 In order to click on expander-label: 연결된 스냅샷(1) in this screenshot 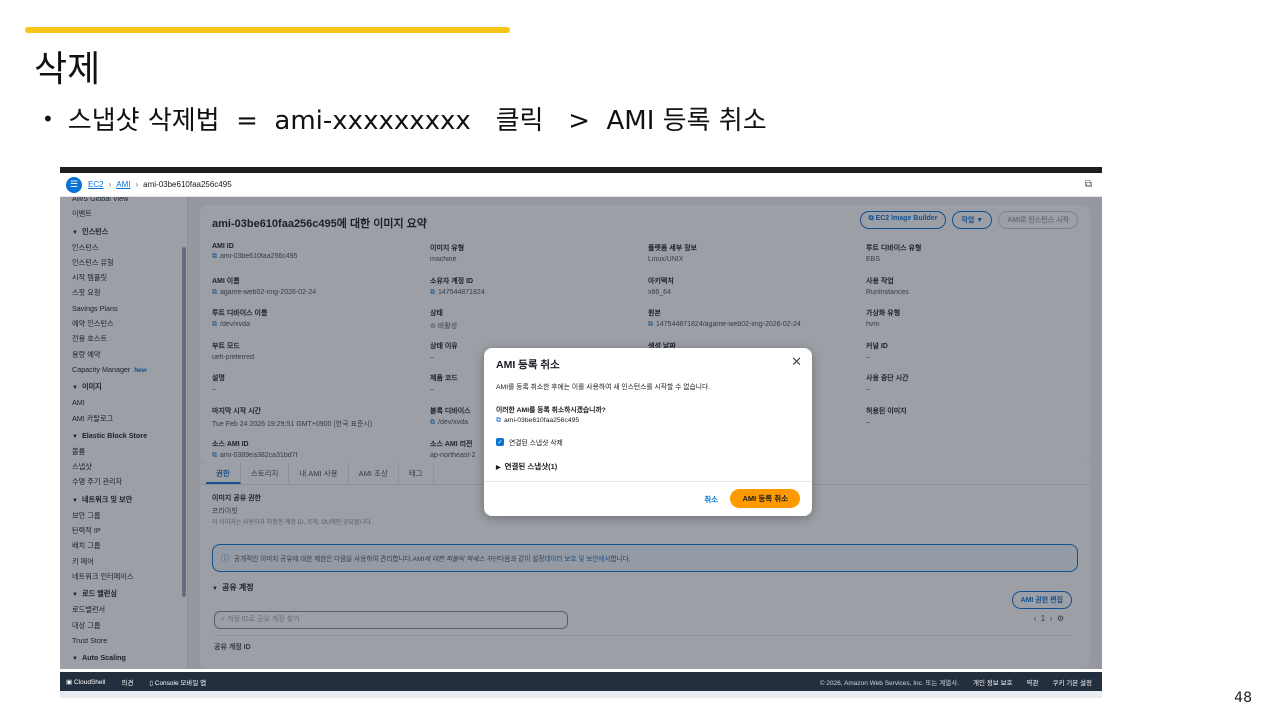, I will do `click(531, 466)`.